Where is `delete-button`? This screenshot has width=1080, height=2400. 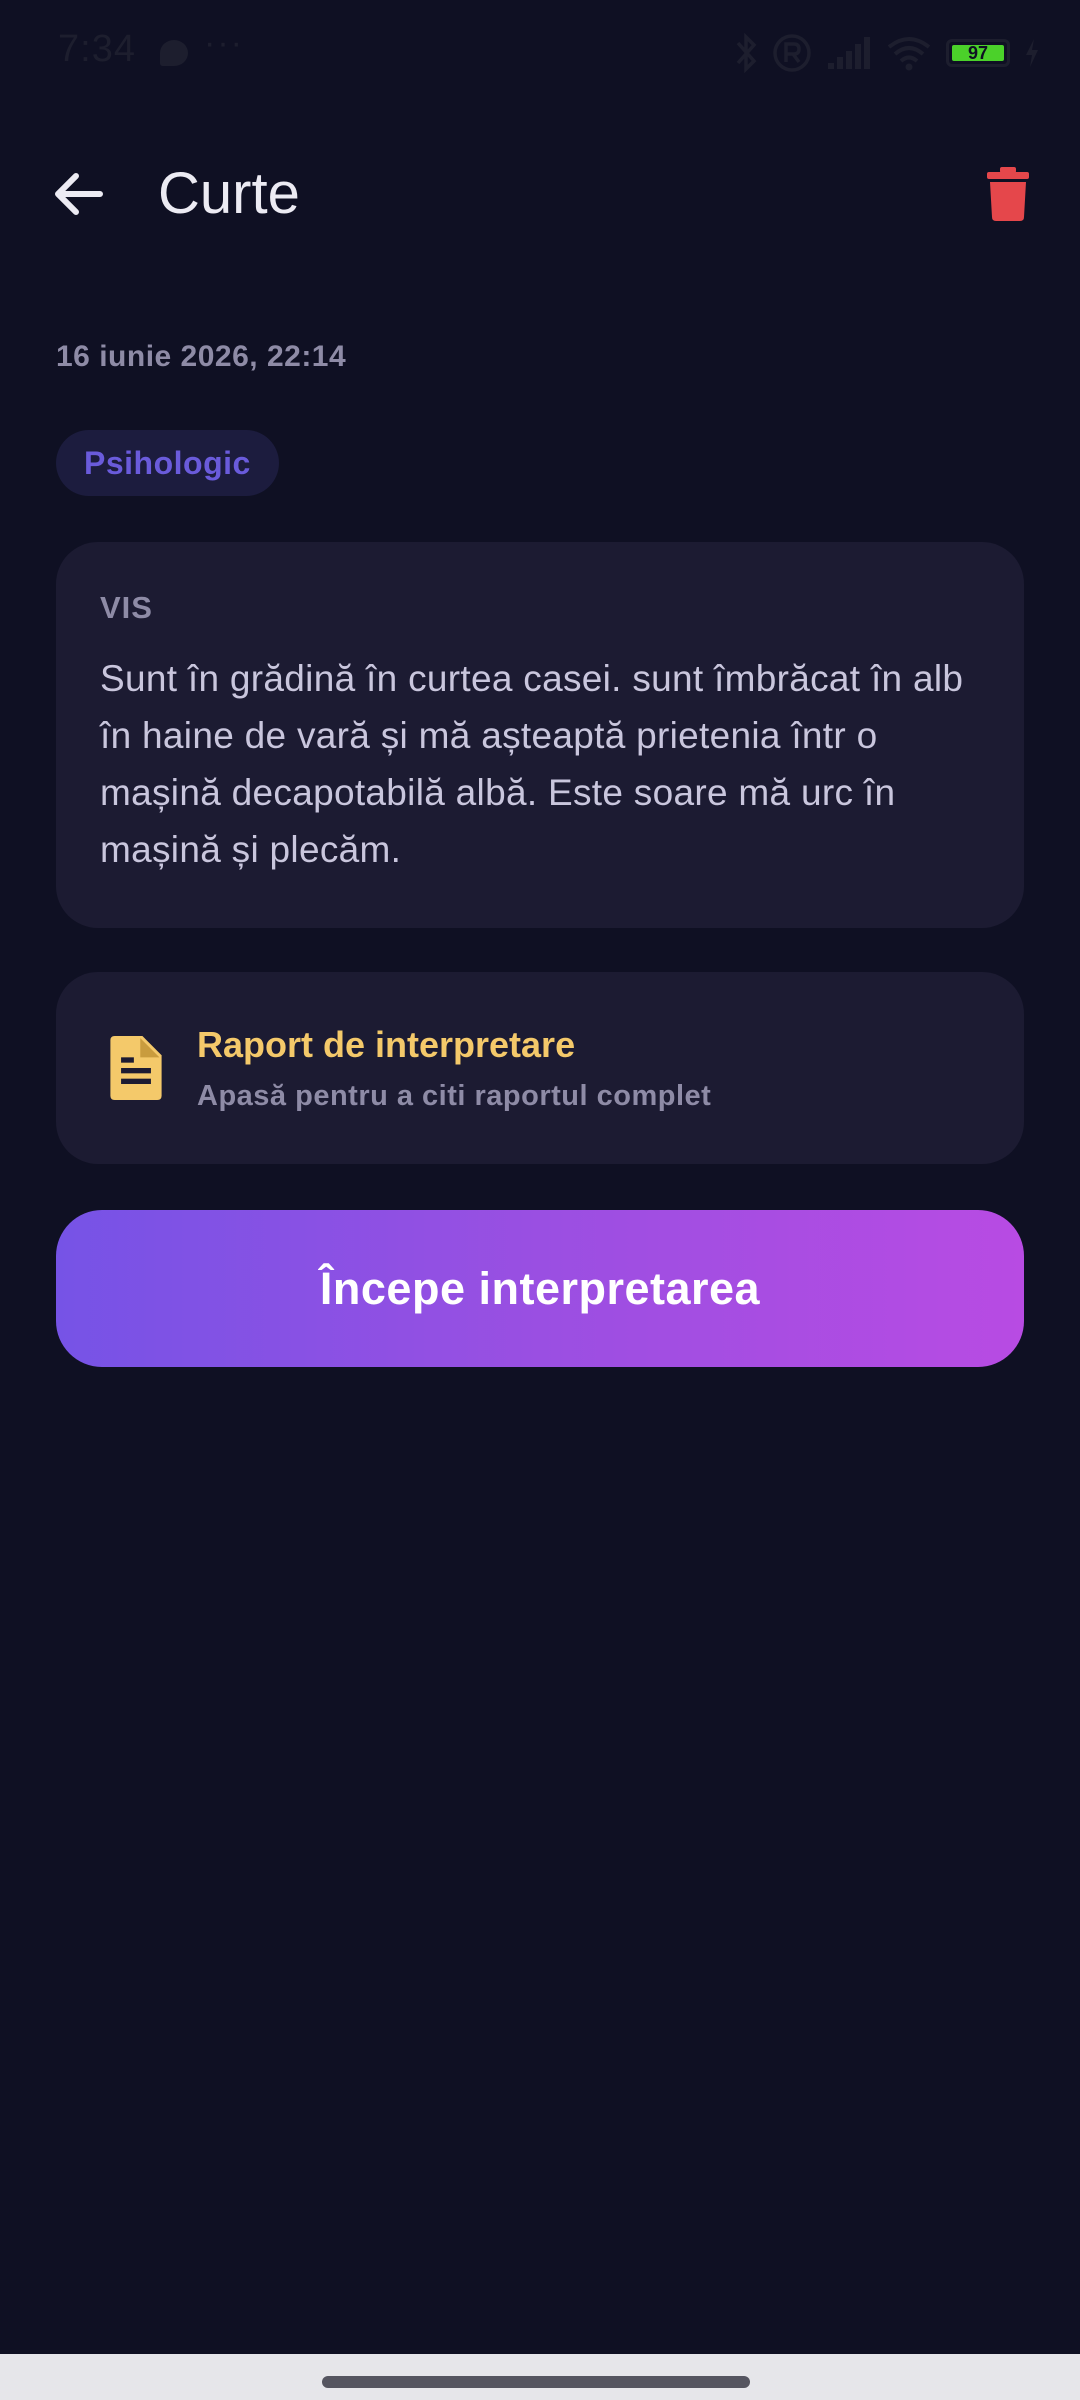
delete-button is located at coordinates (1008, 194).